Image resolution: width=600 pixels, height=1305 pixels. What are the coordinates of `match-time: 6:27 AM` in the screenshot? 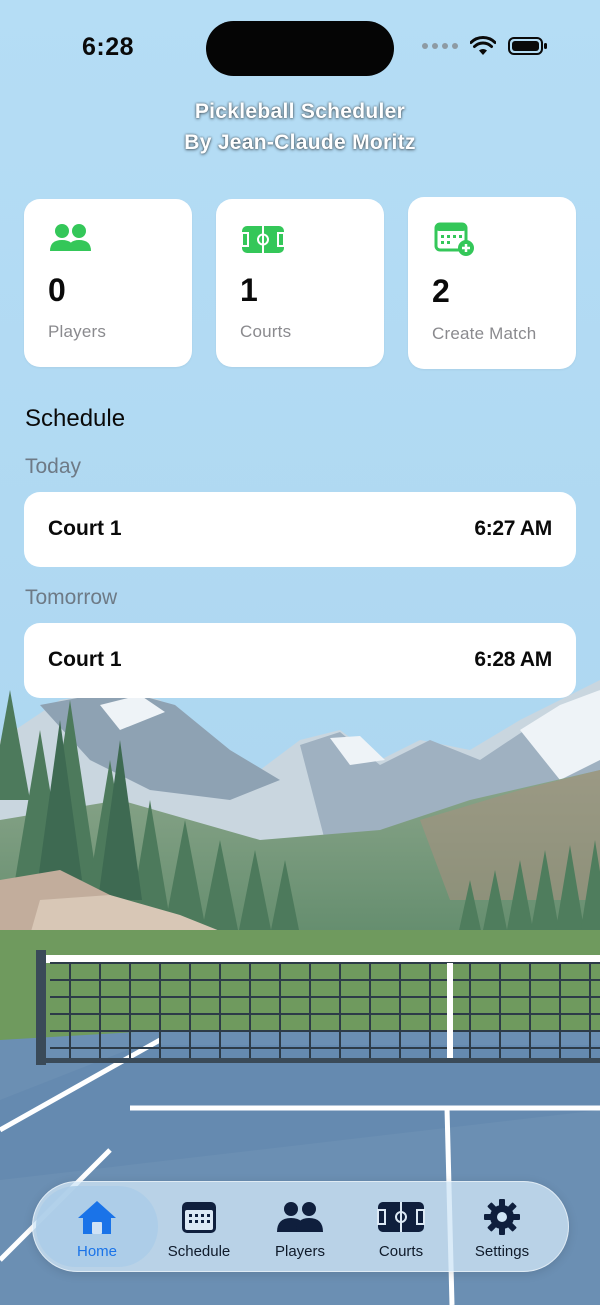 It's located at (513, 528).